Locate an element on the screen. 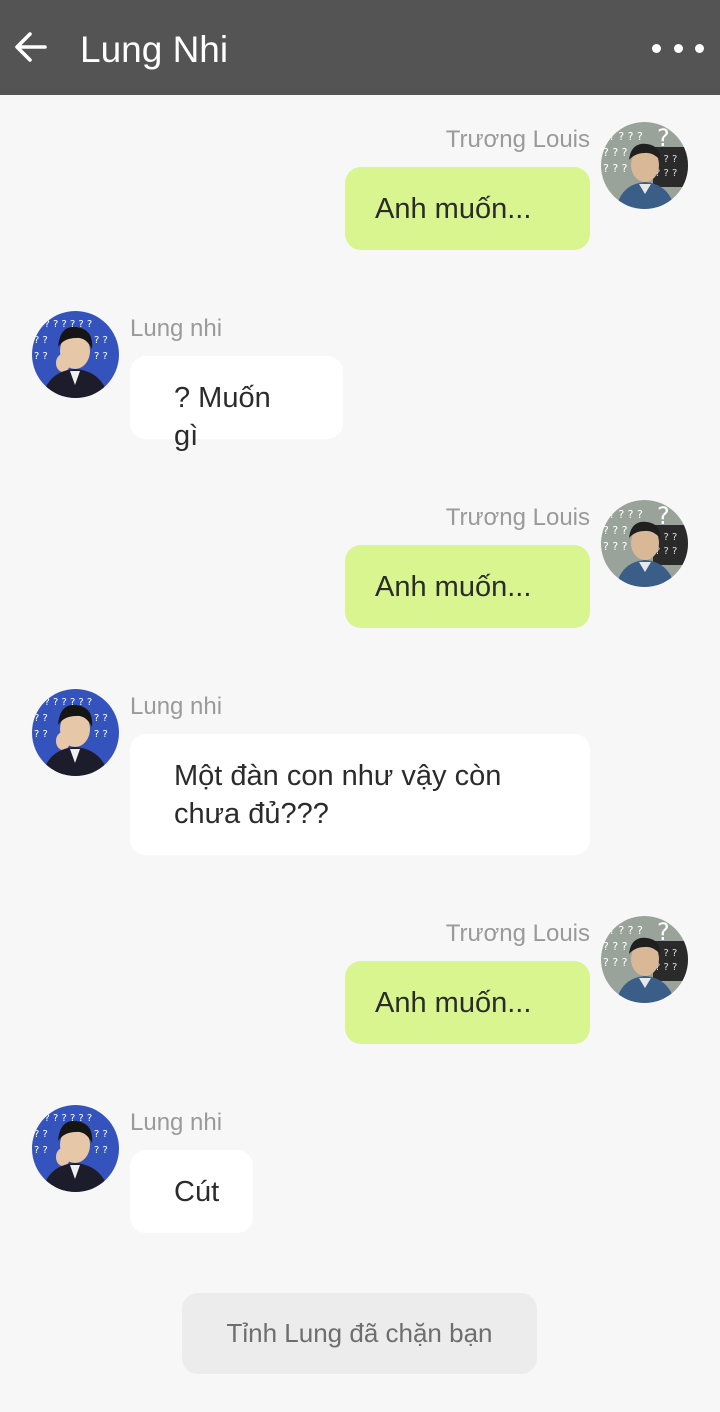 This screenshot has width=720, height=1412. arrow-left-icon is located at coordinates (31, 47).